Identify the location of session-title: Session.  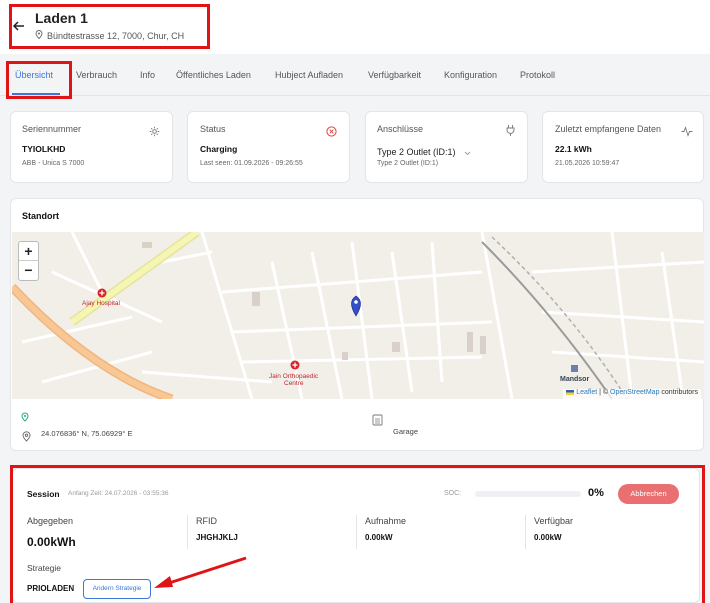
(43, 494).